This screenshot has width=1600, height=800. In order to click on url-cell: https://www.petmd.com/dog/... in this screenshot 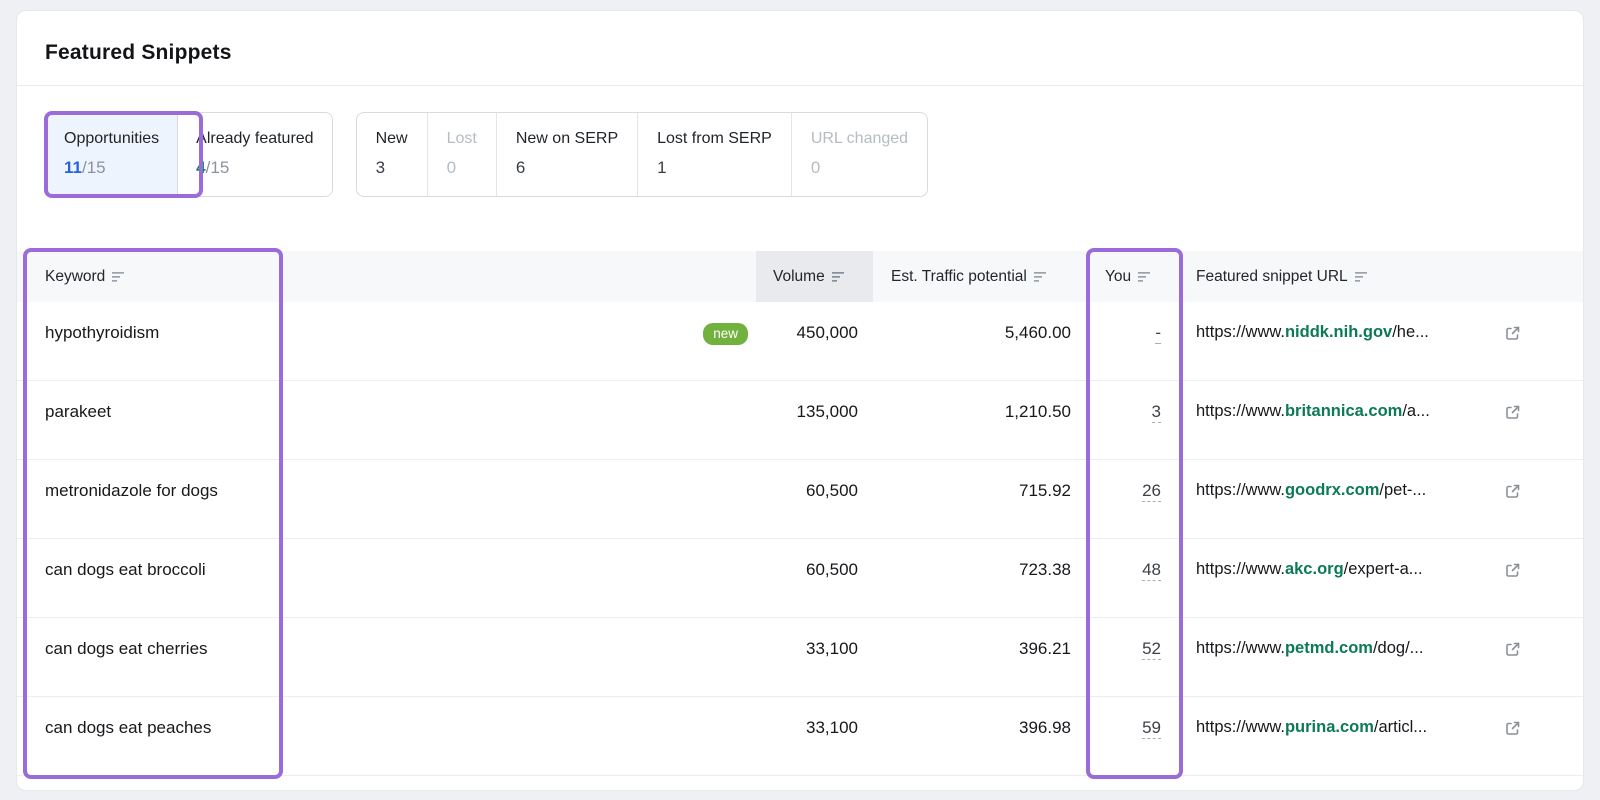, I will do `click(1369, 657)`.